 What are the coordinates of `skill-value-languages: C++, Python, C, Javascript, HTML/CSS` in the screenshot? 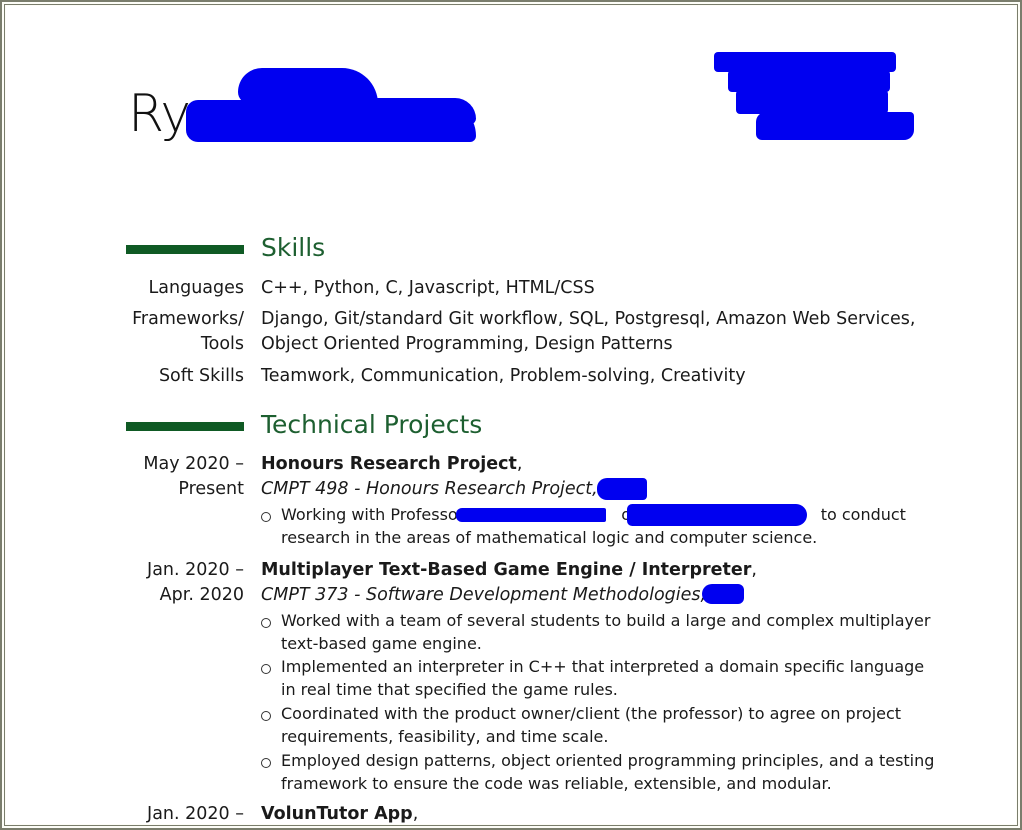 It's located at (428, 288).